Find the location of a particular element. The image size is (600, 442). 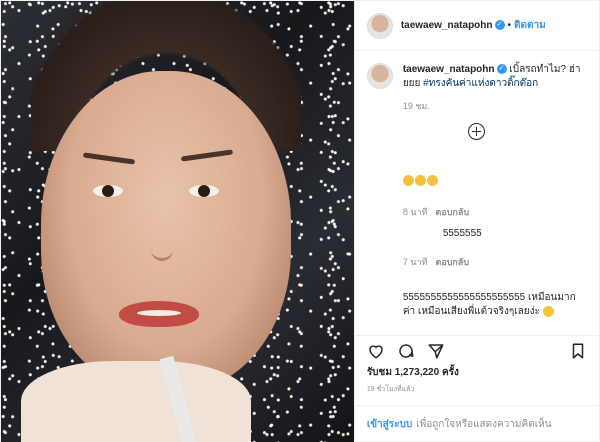

login-link: เข้าสู่ระบบ is located at coordinates (389, 424).